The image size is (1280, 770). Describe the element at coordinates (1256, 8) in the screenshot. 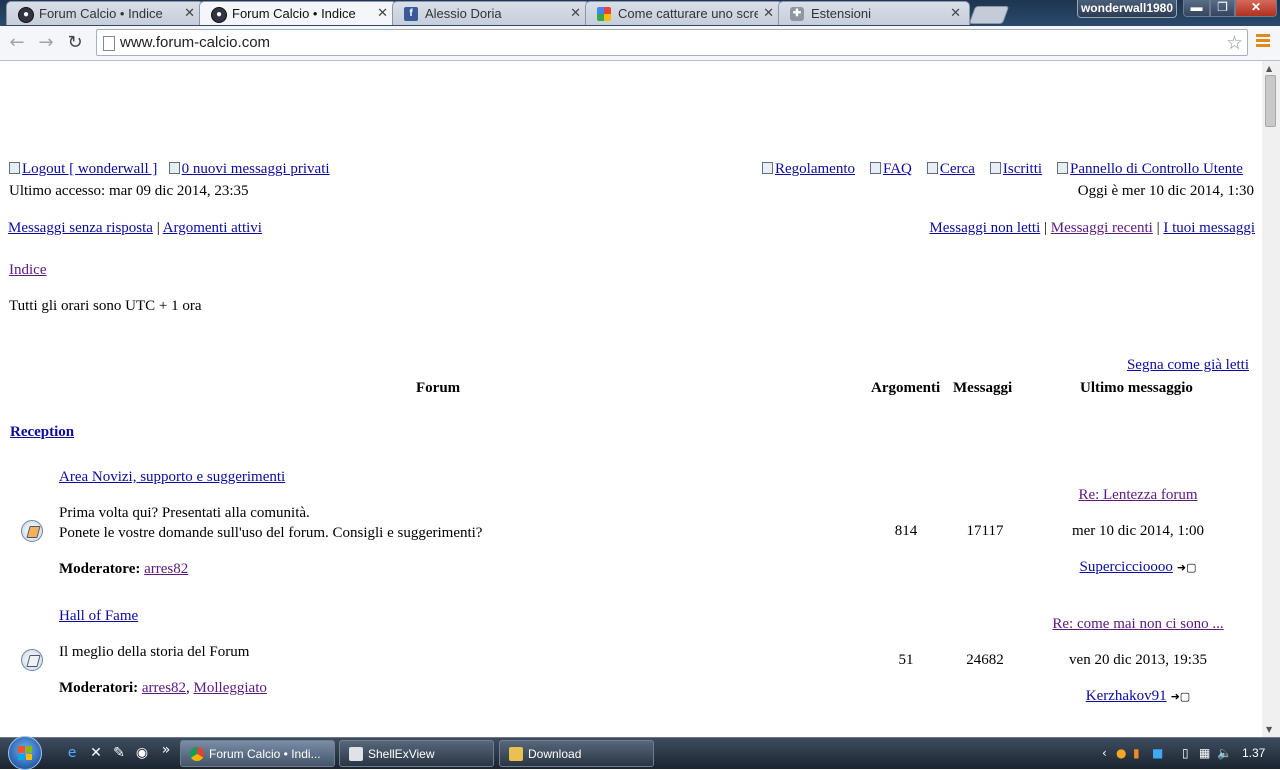

I see `close-window-button: ✕` at that location.